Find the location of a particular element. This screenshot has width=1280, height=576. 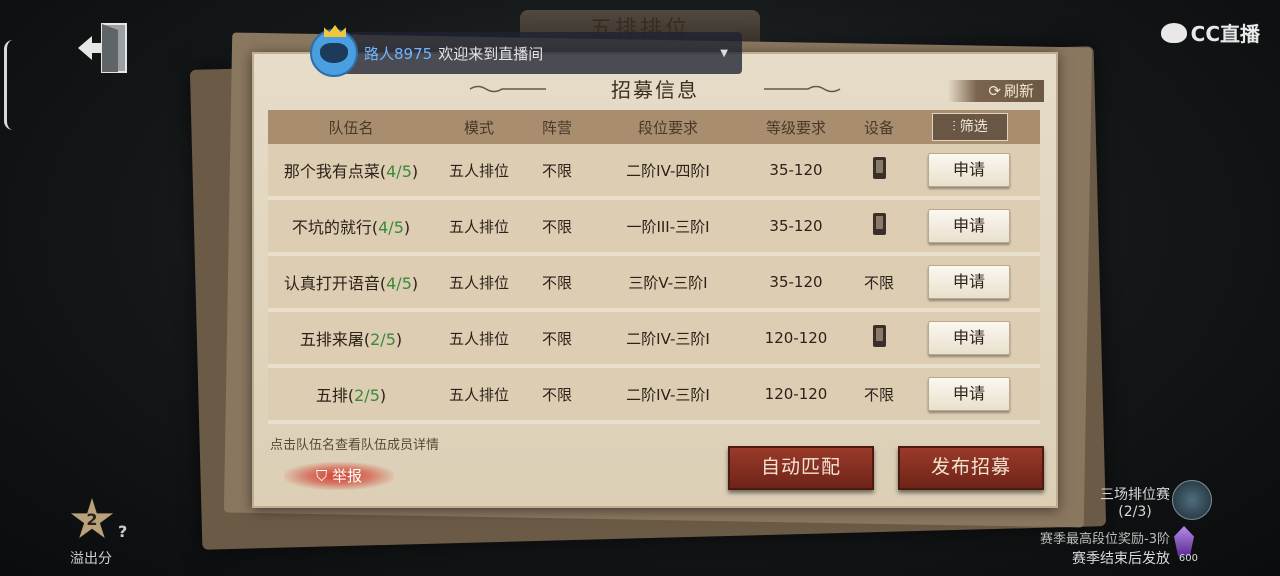

team-name-link: 五排(2/5) is located at coordinates (351, 394).